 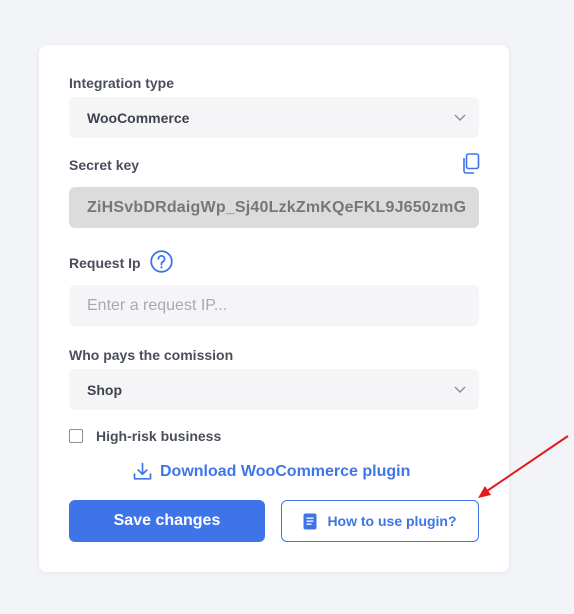 I want to click on secret-key-field: ZiHSvbDRdaigWp_Sj40LzkZmKQeFKL9J650zmG, so click(x=274, y=207).